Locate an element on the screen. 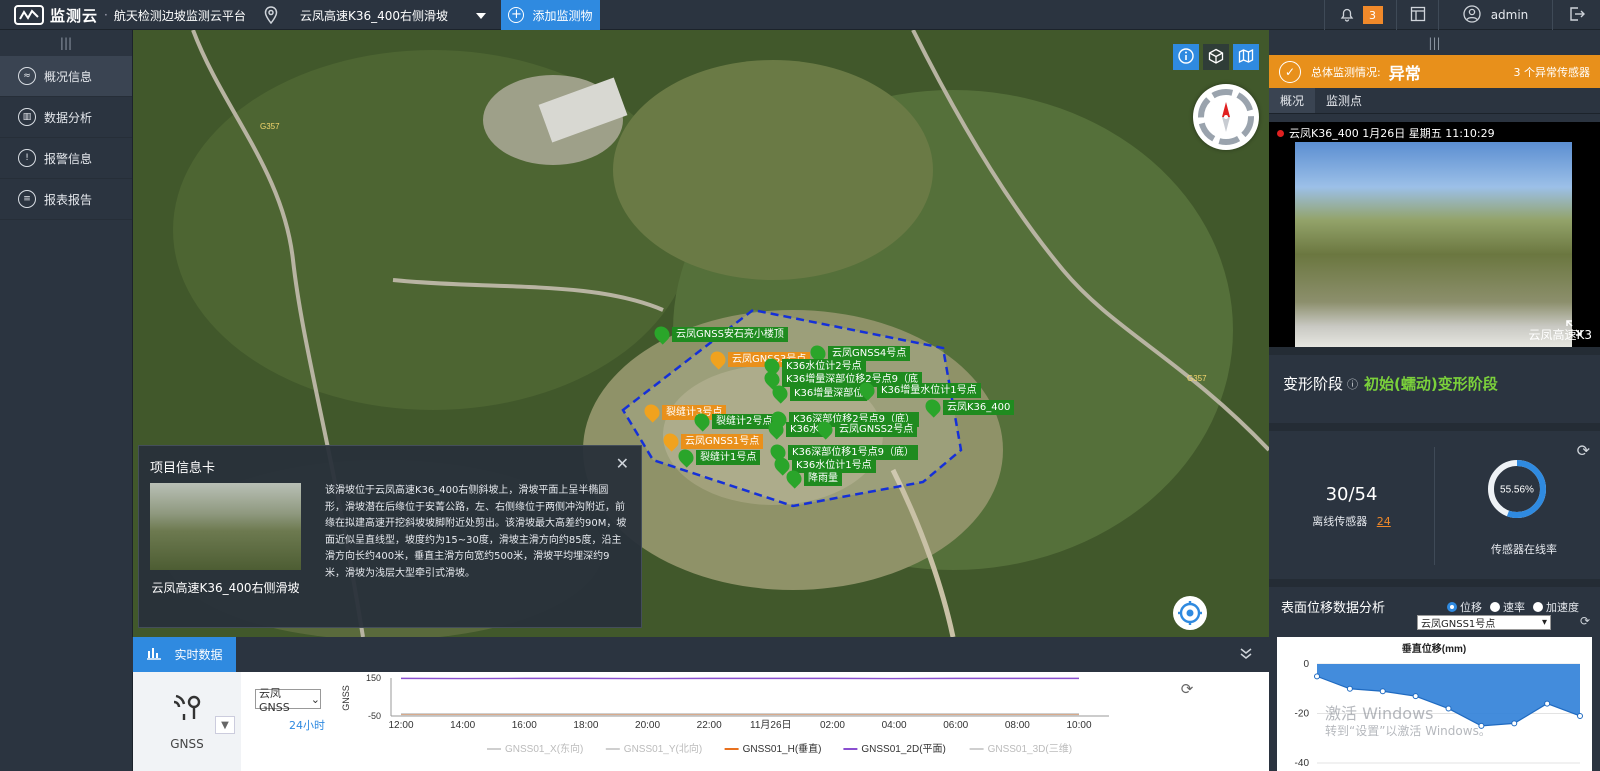 Image resolution: width=1600 pixels, height=771 pixels. status-count: 3 个异常传感器 is located at coordinates (1552, 72).